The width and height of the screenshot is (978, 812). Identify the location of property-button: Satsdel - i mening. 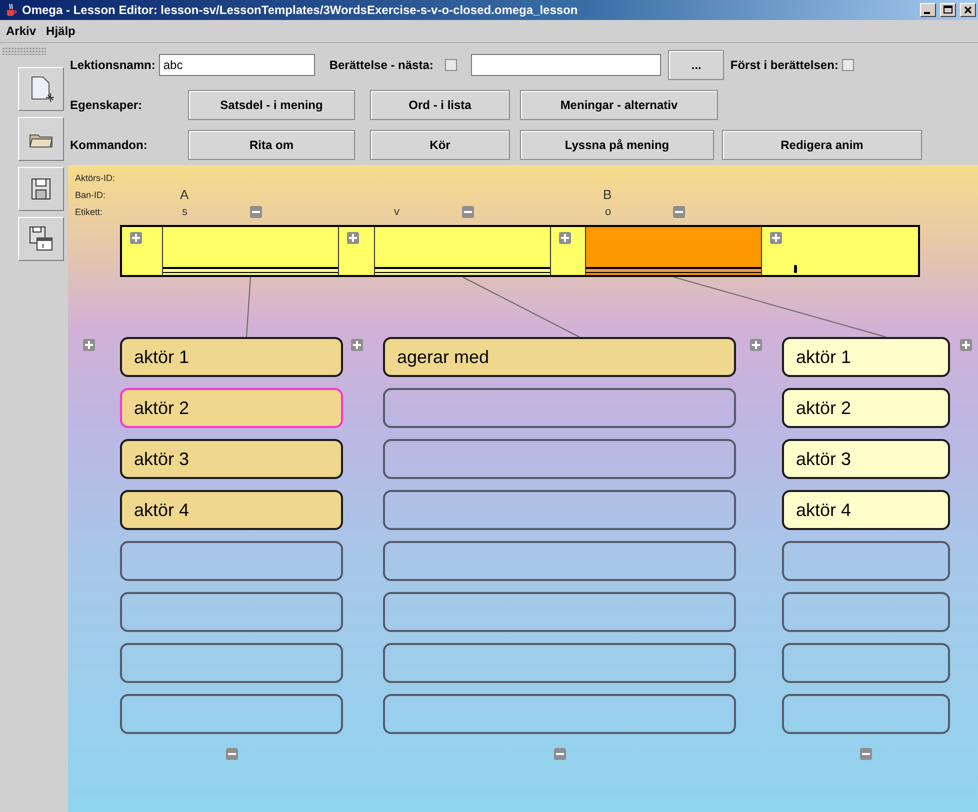
(271, 105).